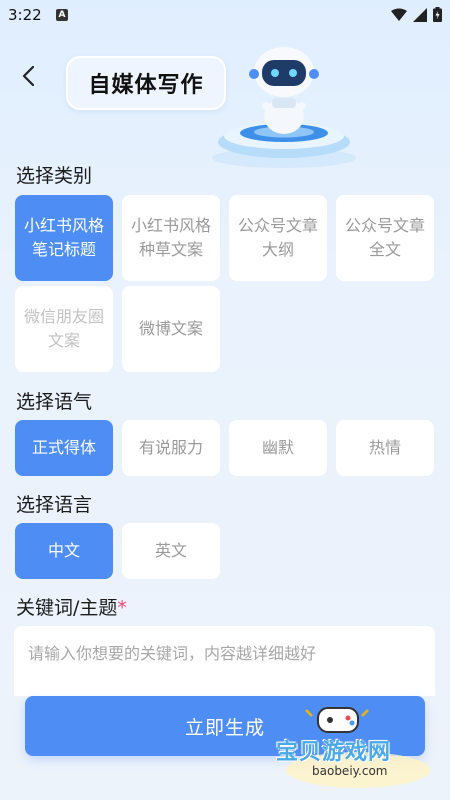  I want to click on watermark: 宝贝游戏网 baobeiy.com, so click(358, 748).